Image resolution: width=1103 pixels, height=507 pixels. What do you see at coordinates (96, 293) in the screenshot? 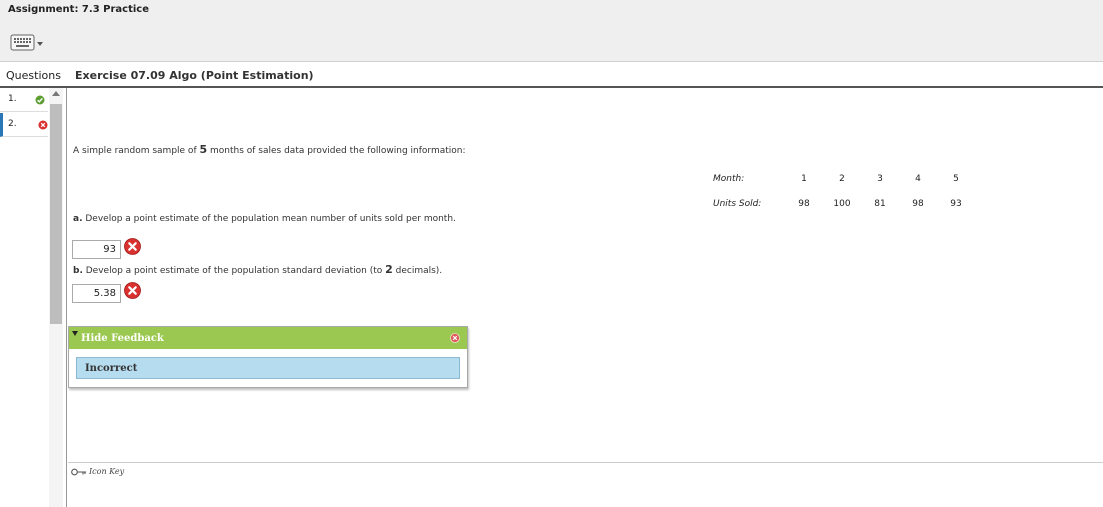
I see `part-b-answer-input: 5.38` at bounding box center [96, 293].